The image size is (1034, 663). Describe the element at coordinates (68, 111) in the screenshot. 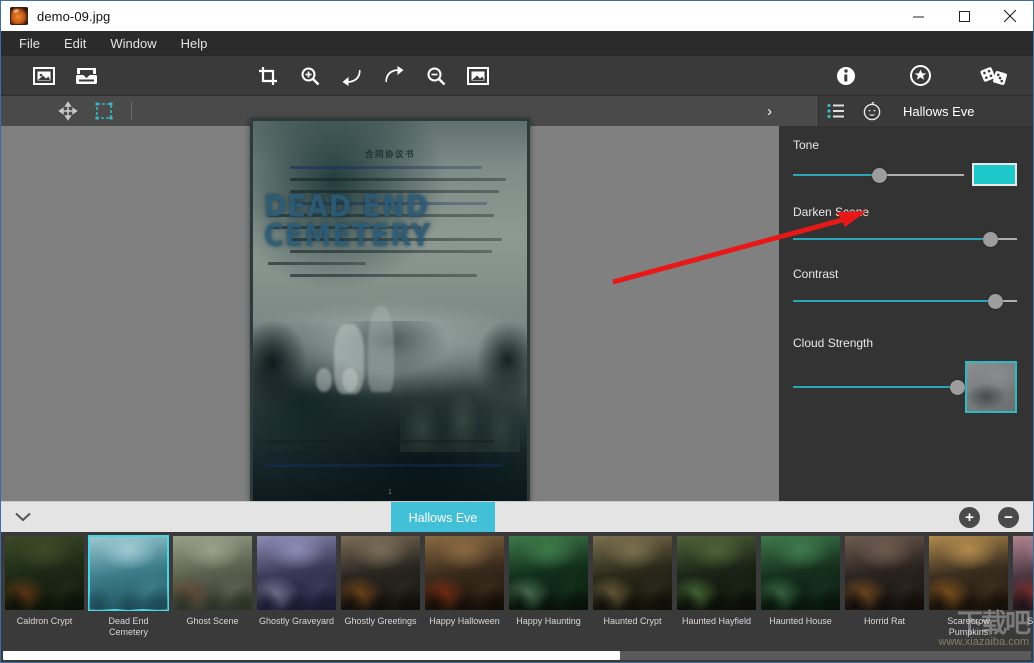

I see `move-tool-button` at that location.